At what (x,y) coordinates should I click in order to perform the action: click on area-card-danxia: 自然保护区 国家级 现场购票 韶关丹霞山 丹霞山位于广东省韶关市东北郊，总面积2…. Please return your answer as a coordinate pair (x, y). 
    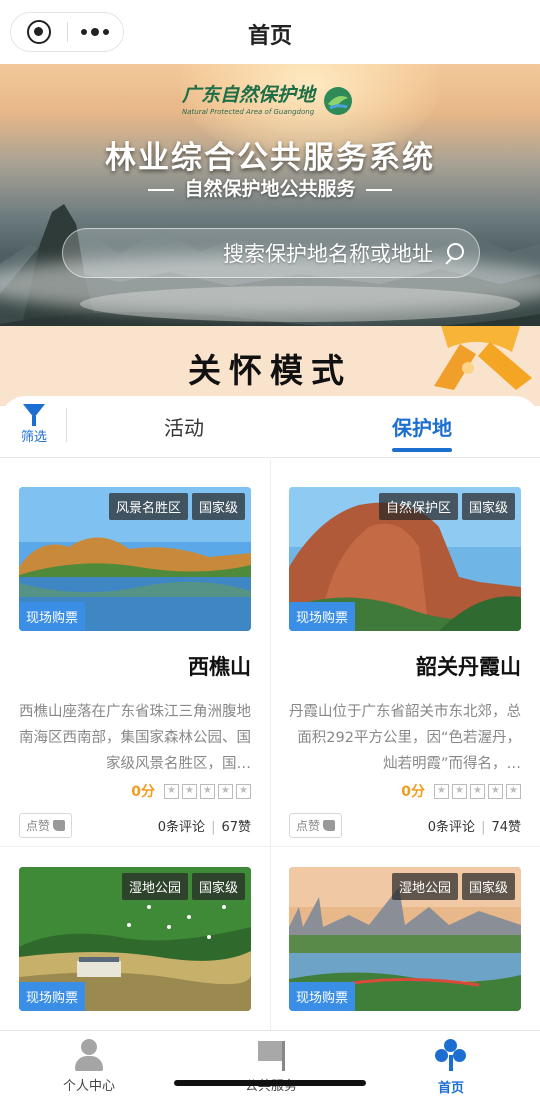
    Looking at the image, I should click on (405, 662).